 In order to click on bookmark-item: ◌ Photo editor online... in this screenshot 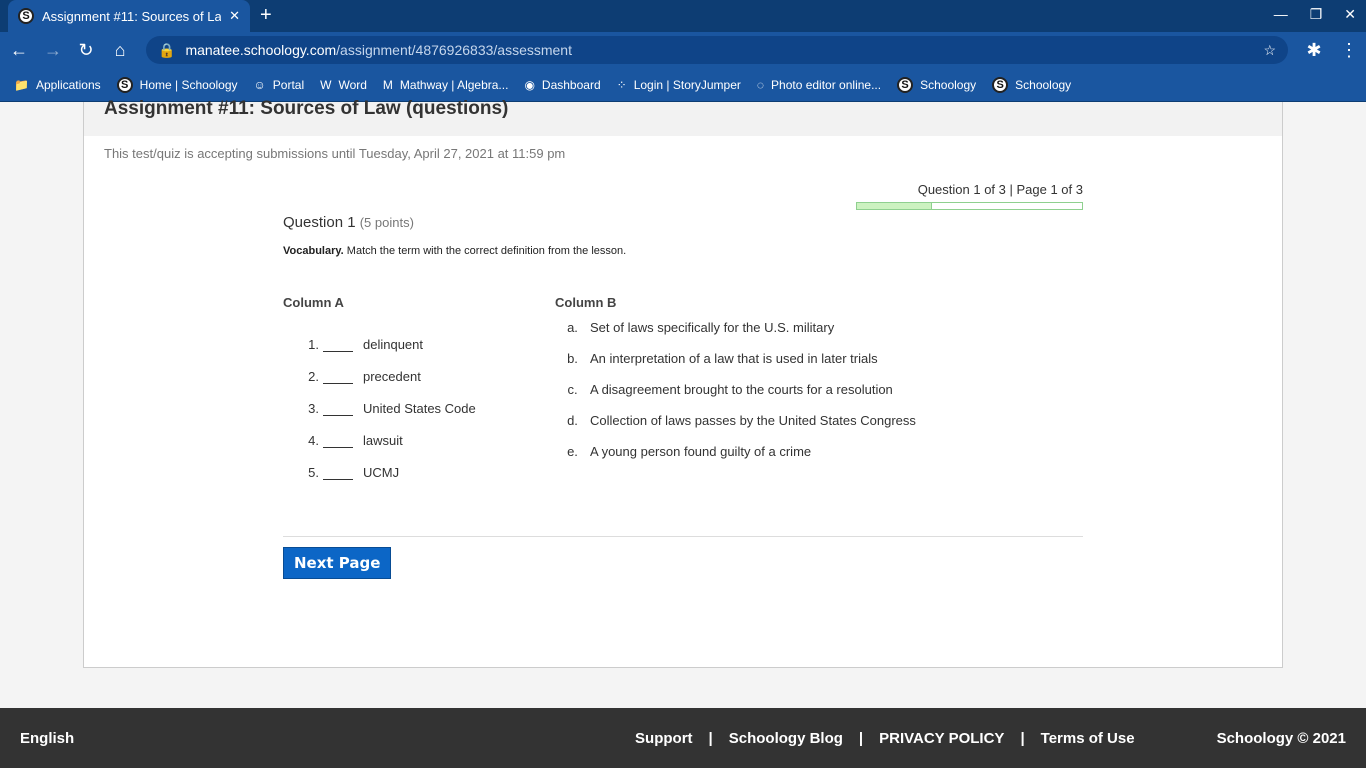, I will do `click(819, 85)`.